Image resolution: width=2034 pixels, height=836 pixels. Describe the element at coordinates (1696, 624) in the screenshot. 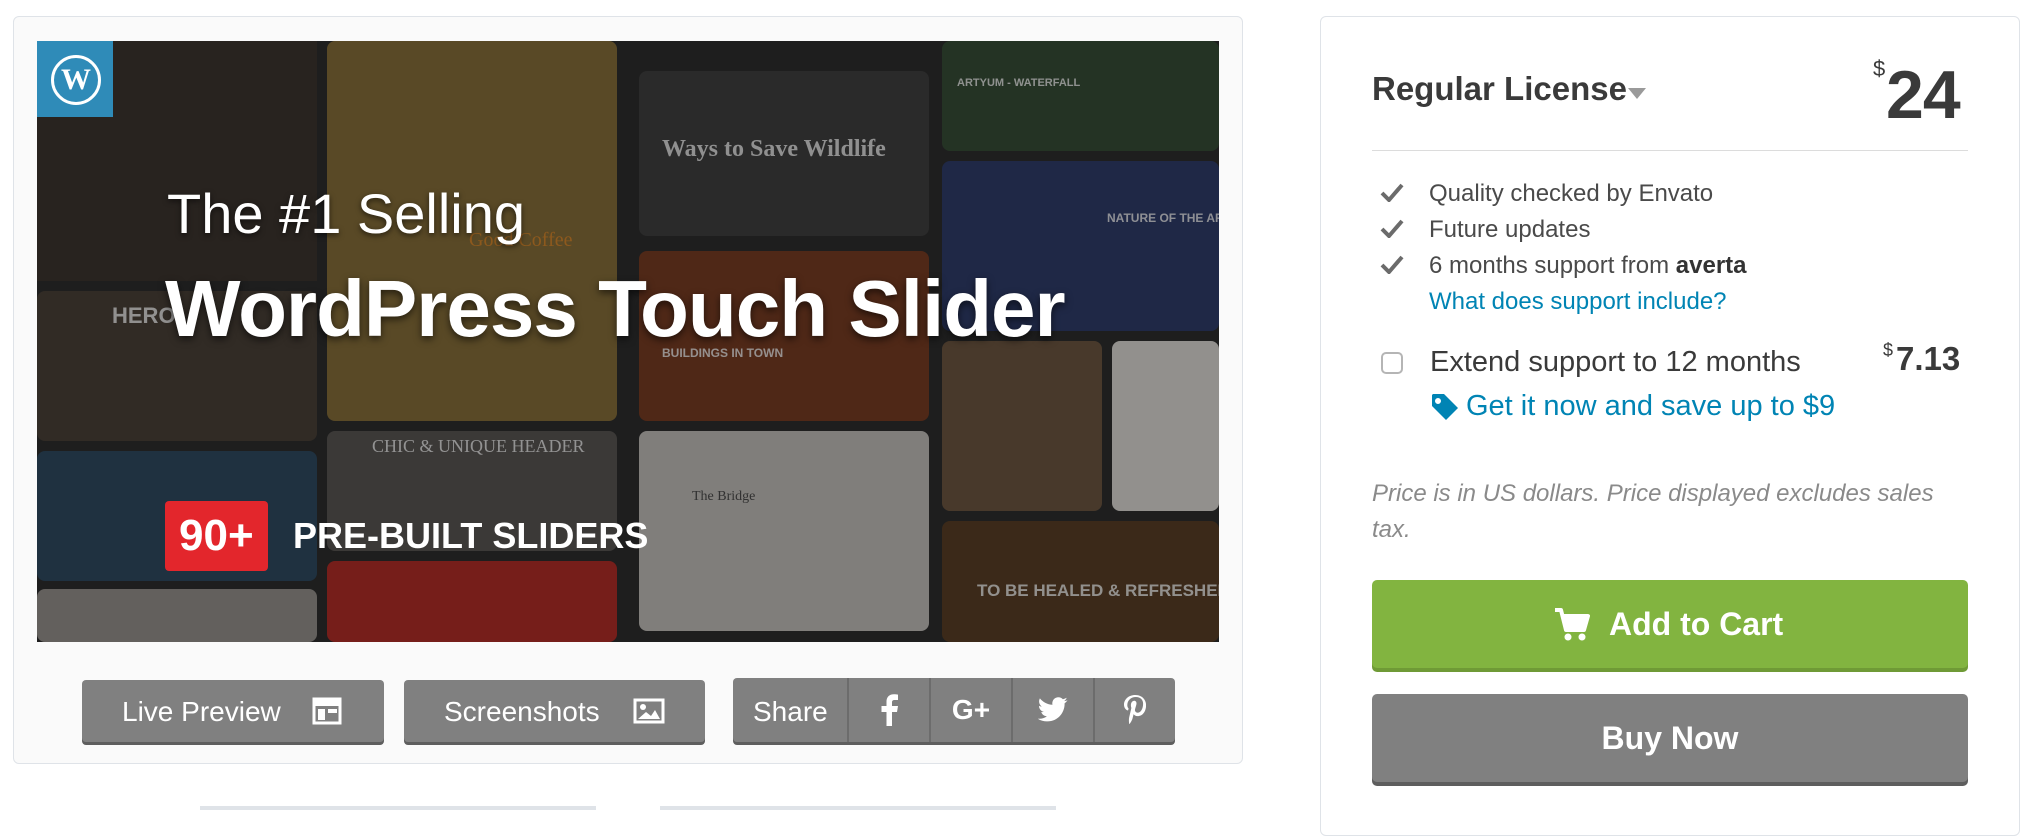

I see `add-to-cart-label: Add to Cart` at that location.